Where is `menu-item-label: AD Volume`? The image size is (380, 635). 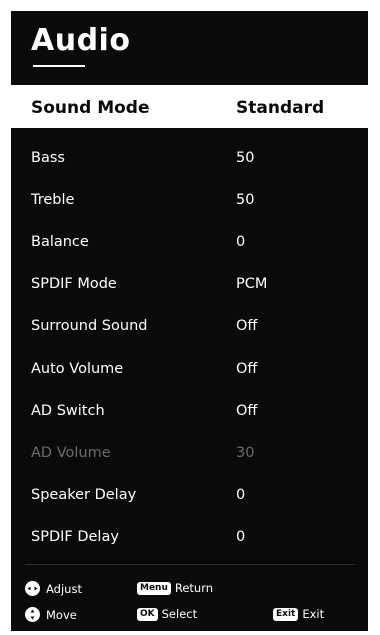 menu-item-label: AD Volume is located at coordinates (71, 453).